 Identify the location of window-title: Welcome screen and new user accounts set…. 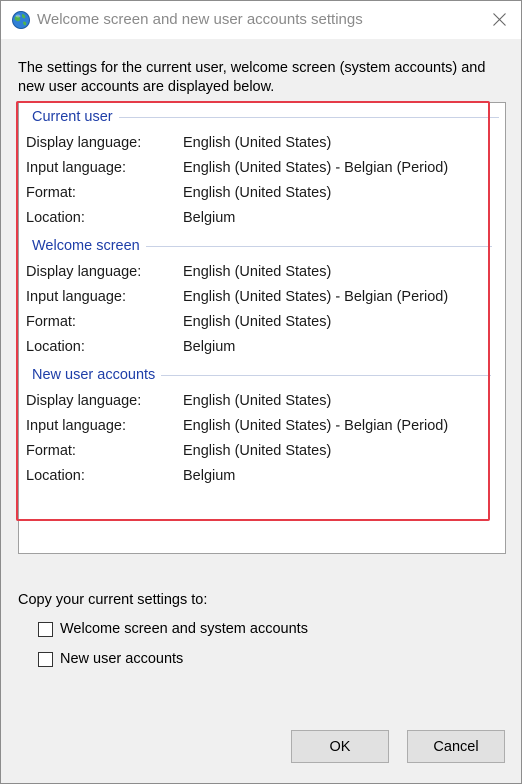
(200, 19).